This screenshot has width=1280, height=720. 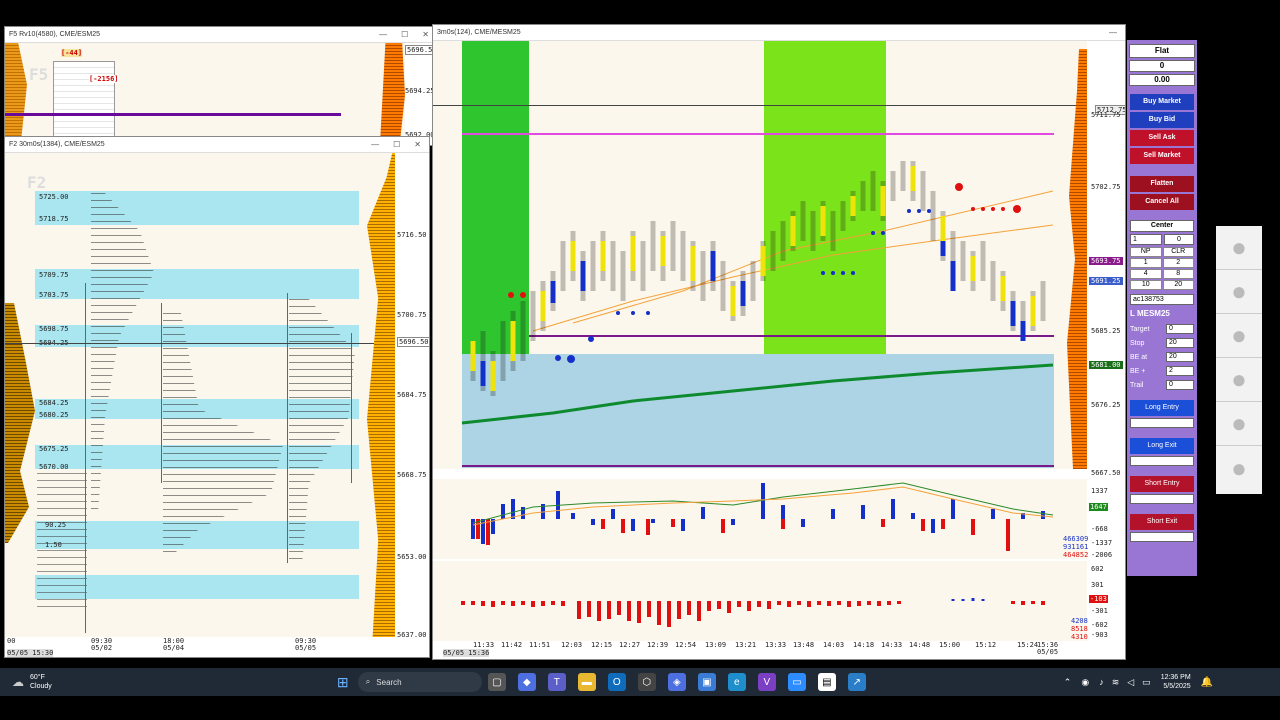 I want to click on qty-grid-cell: 1, so click(x=1146, y=263).